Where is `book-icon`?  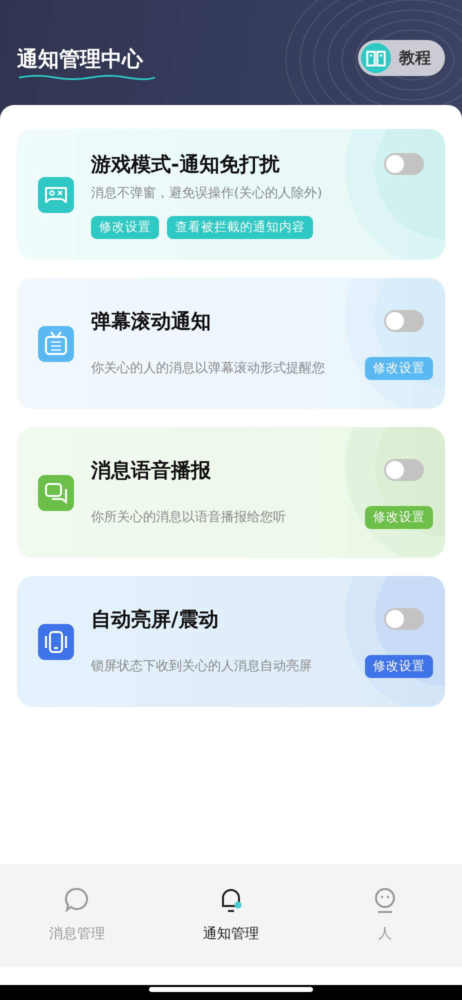 book-icon is located at coordinates (376, 58).